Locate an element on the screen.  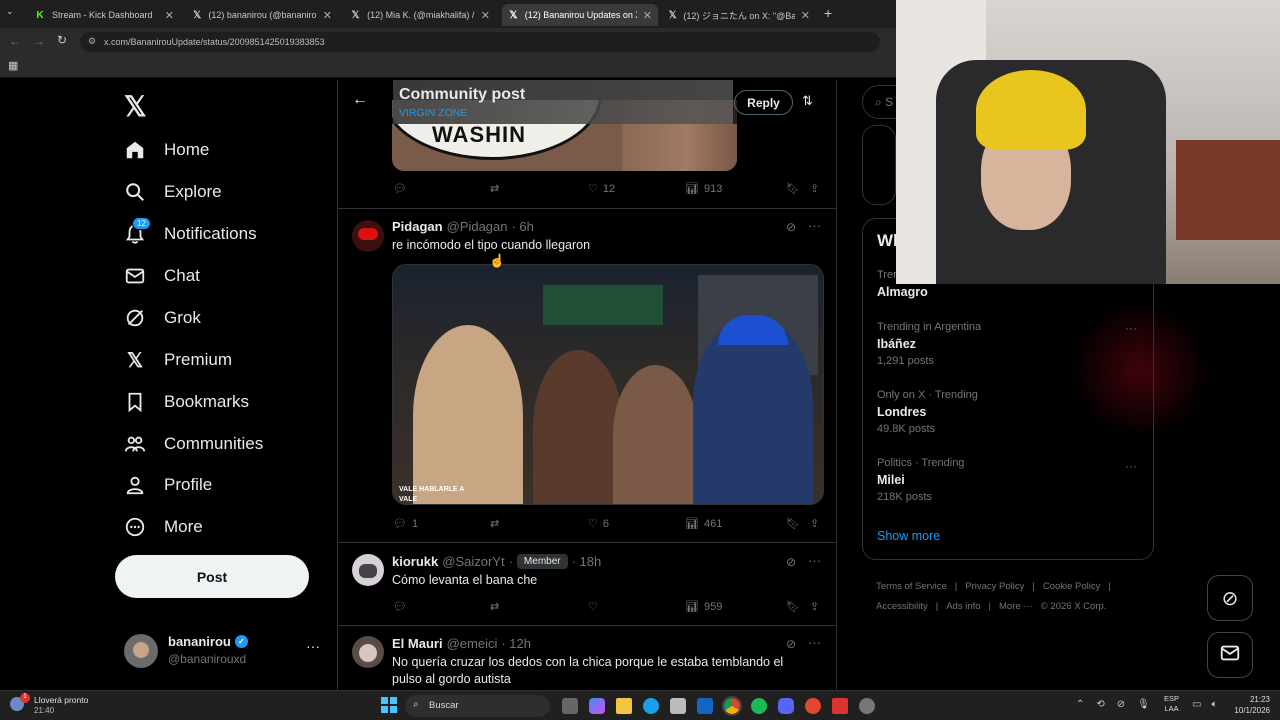
taskbar-search: ⌕ Buscar is located at coordinates (477, 706).